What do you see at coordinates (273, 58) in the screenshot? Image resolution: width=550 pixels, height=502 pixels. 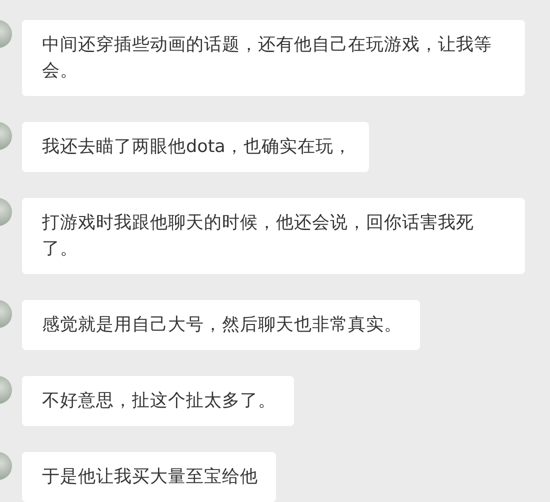 I see `message-bubble: 中间还穿插些动画的话题，还有他自己在玩游戏，让我等会。` at bounding box center [273, 58].